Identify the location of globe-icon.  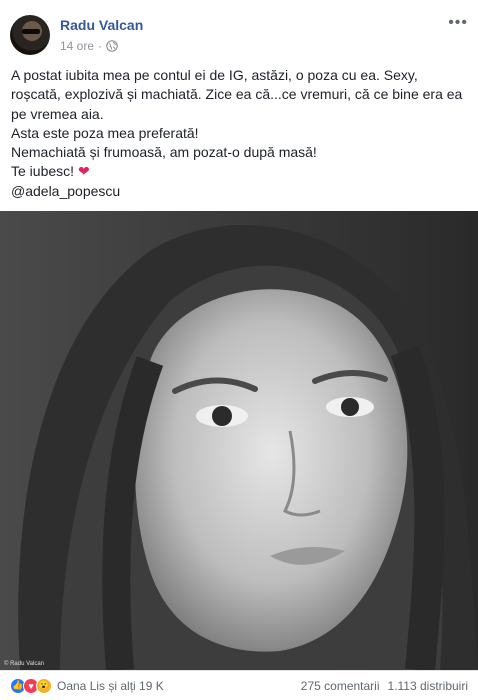
(112, 46).